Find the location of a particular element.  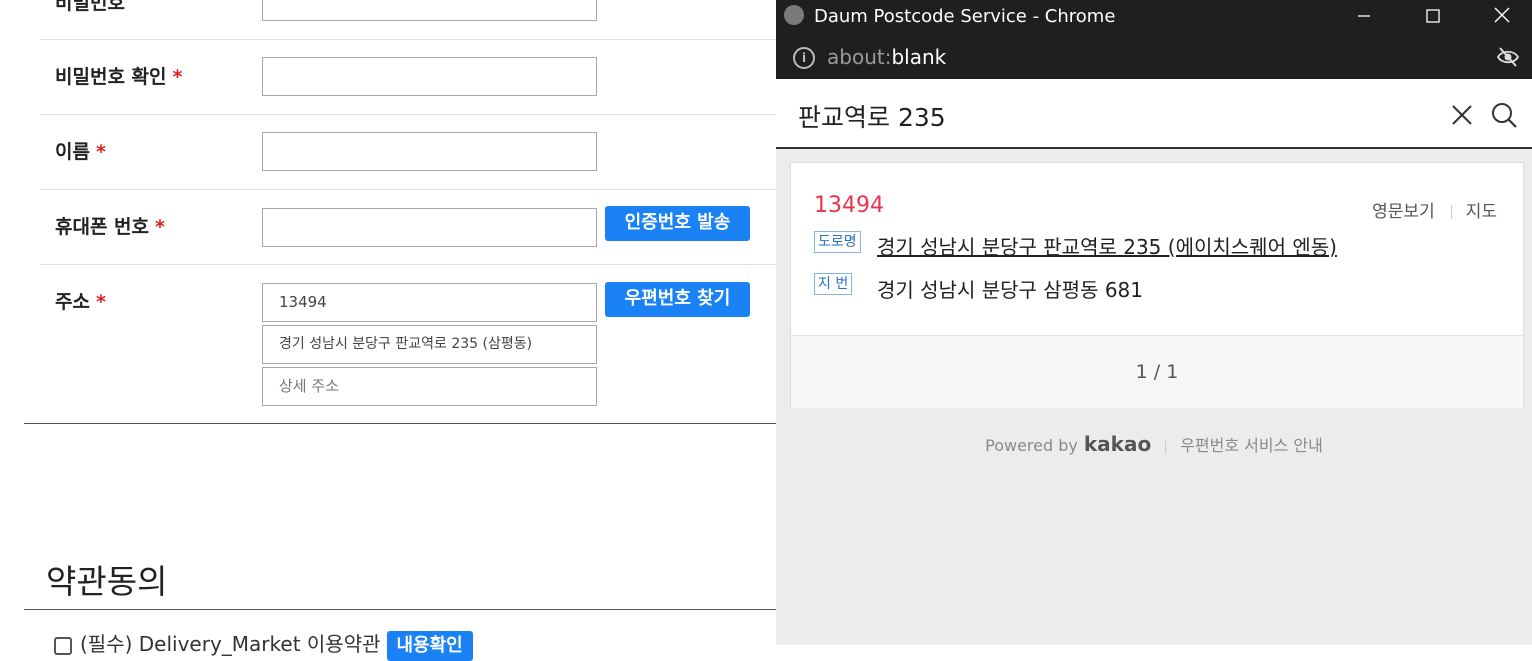

url-text: about:blank is located at coordinates (886, 57).